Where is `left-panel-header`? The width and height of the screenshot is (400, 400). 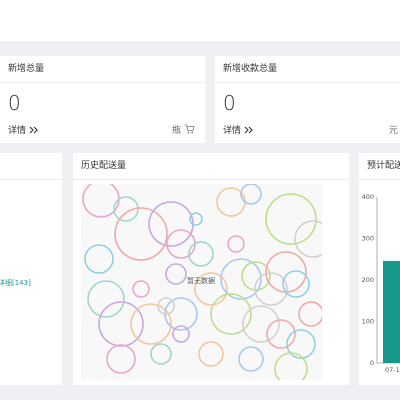 left-panel-header is located at coordinates (31, 166).